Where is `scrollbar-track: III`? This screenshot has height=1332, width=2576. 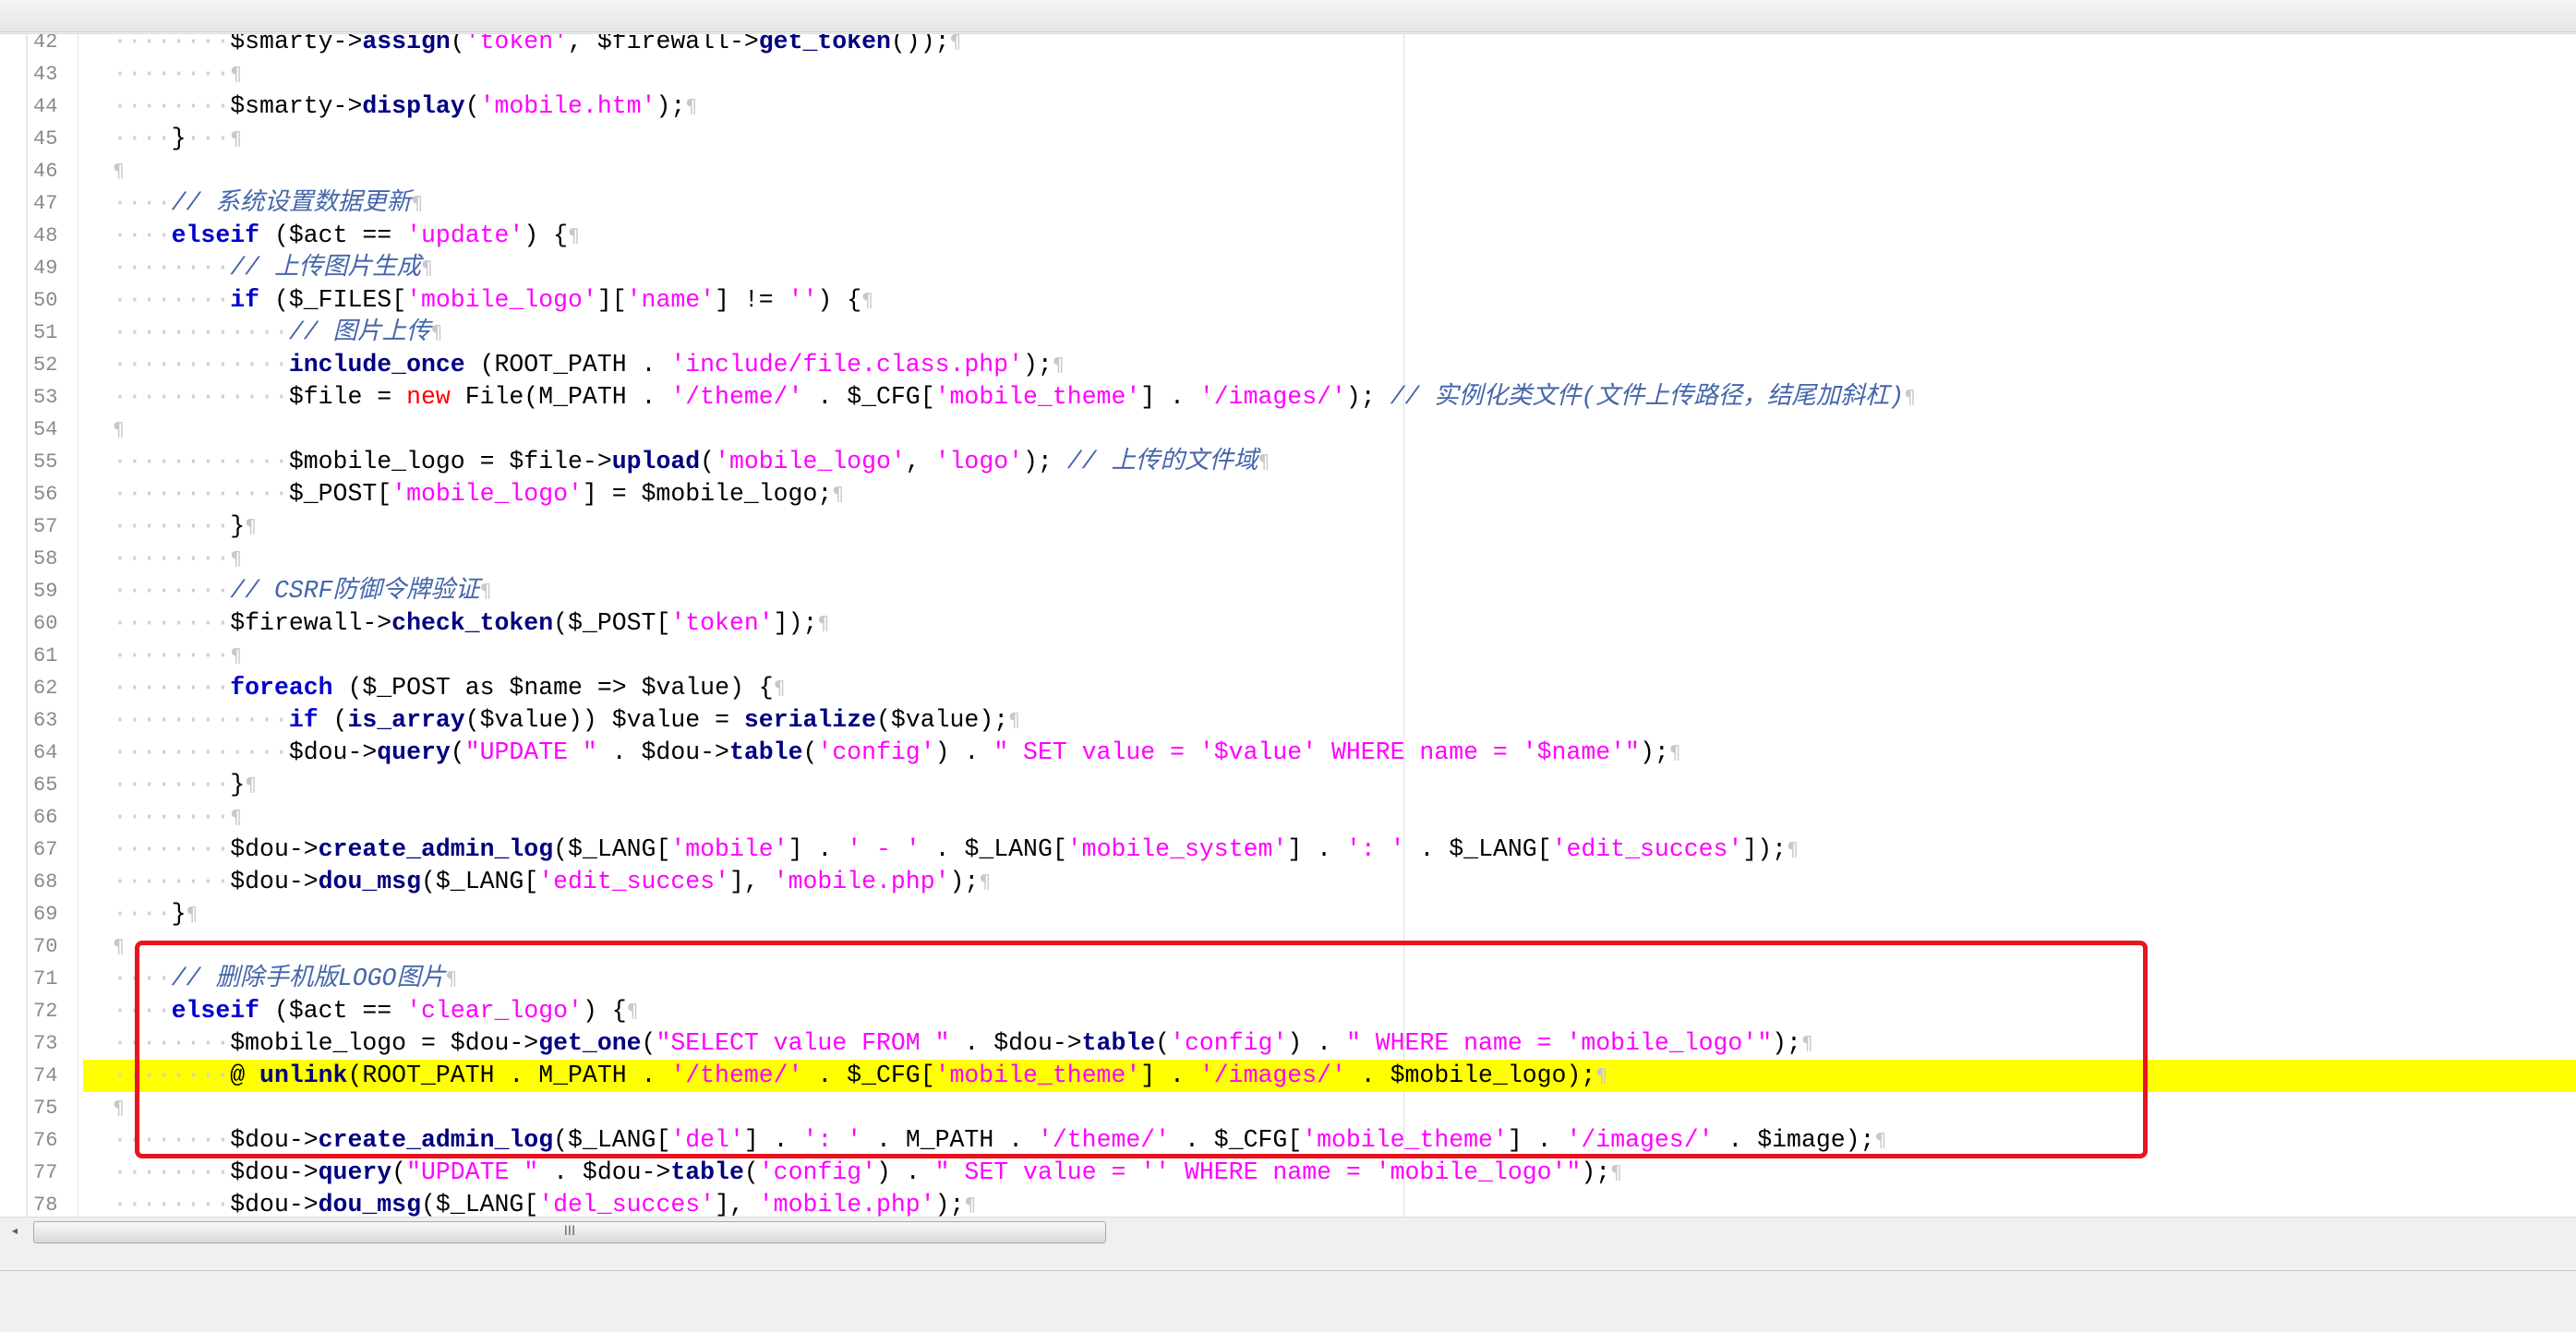
scrollbar-track: III is located at coordinates (1302, 1232).